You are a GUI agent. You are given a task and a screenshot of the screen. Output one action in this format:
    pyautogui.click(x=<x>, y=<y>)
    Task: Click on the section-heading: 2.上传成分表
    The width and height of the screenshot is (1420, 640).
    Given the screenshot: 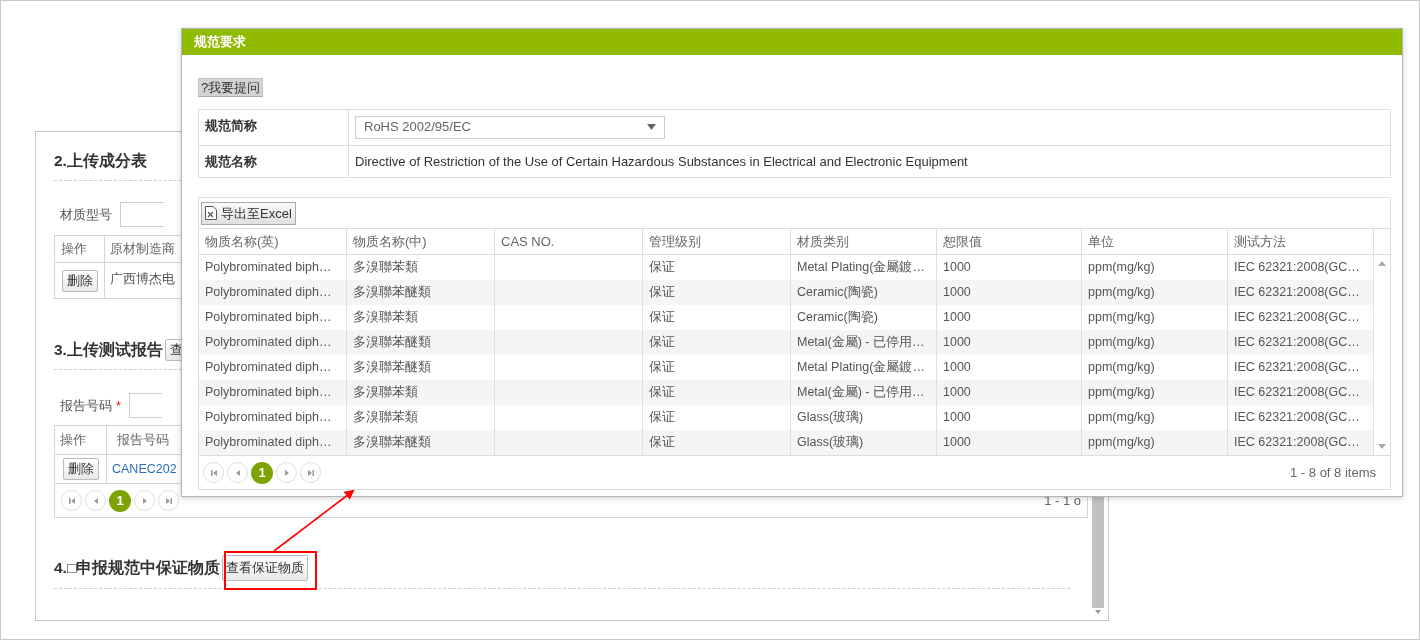 What is the action you would take?
    pyautogui.click(x=100, y=161)
    